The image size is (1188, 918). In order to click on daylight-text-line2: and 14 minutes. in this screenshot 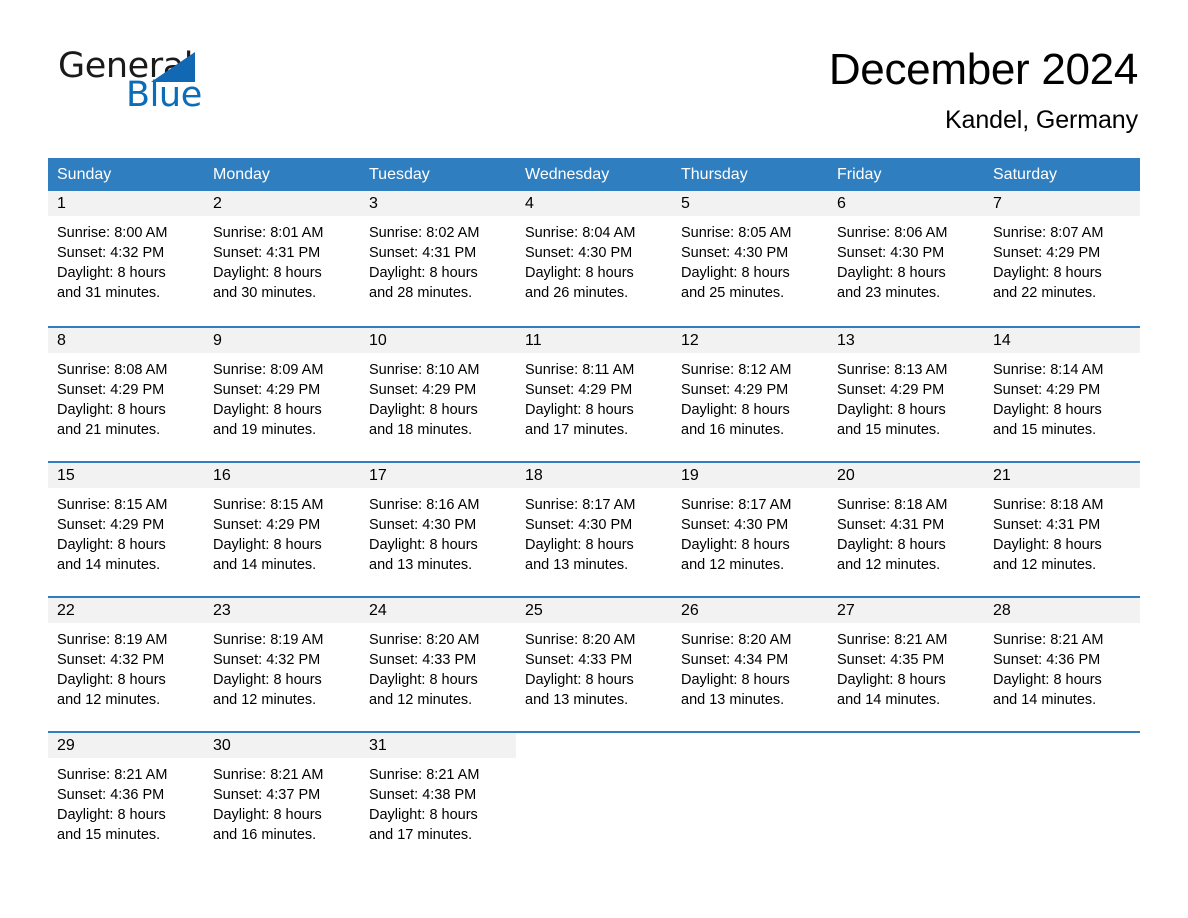, I will do `click(265, 565)`.